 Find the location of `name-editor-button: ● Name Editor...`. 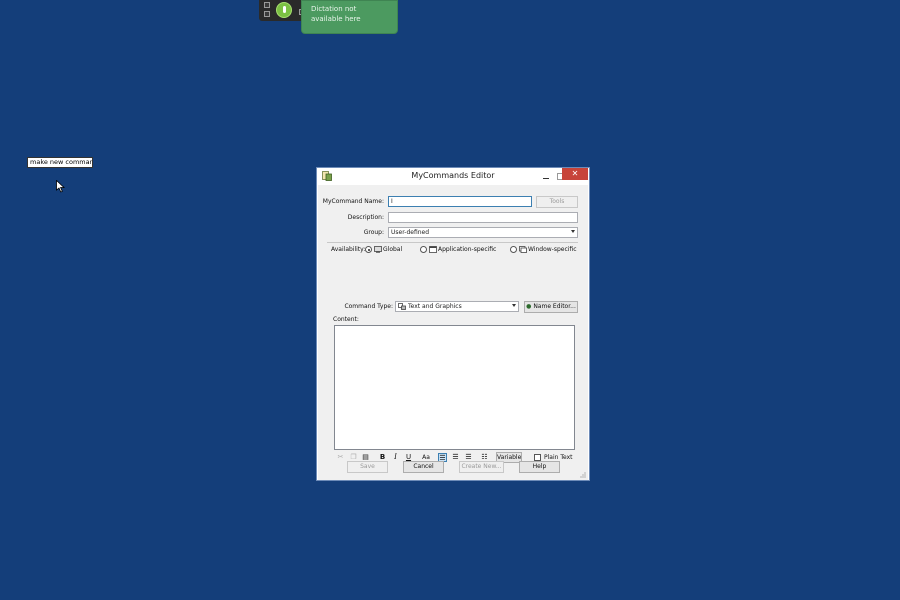

name-editor-button: ● Name Editor... is located at coordinates (551, 307).